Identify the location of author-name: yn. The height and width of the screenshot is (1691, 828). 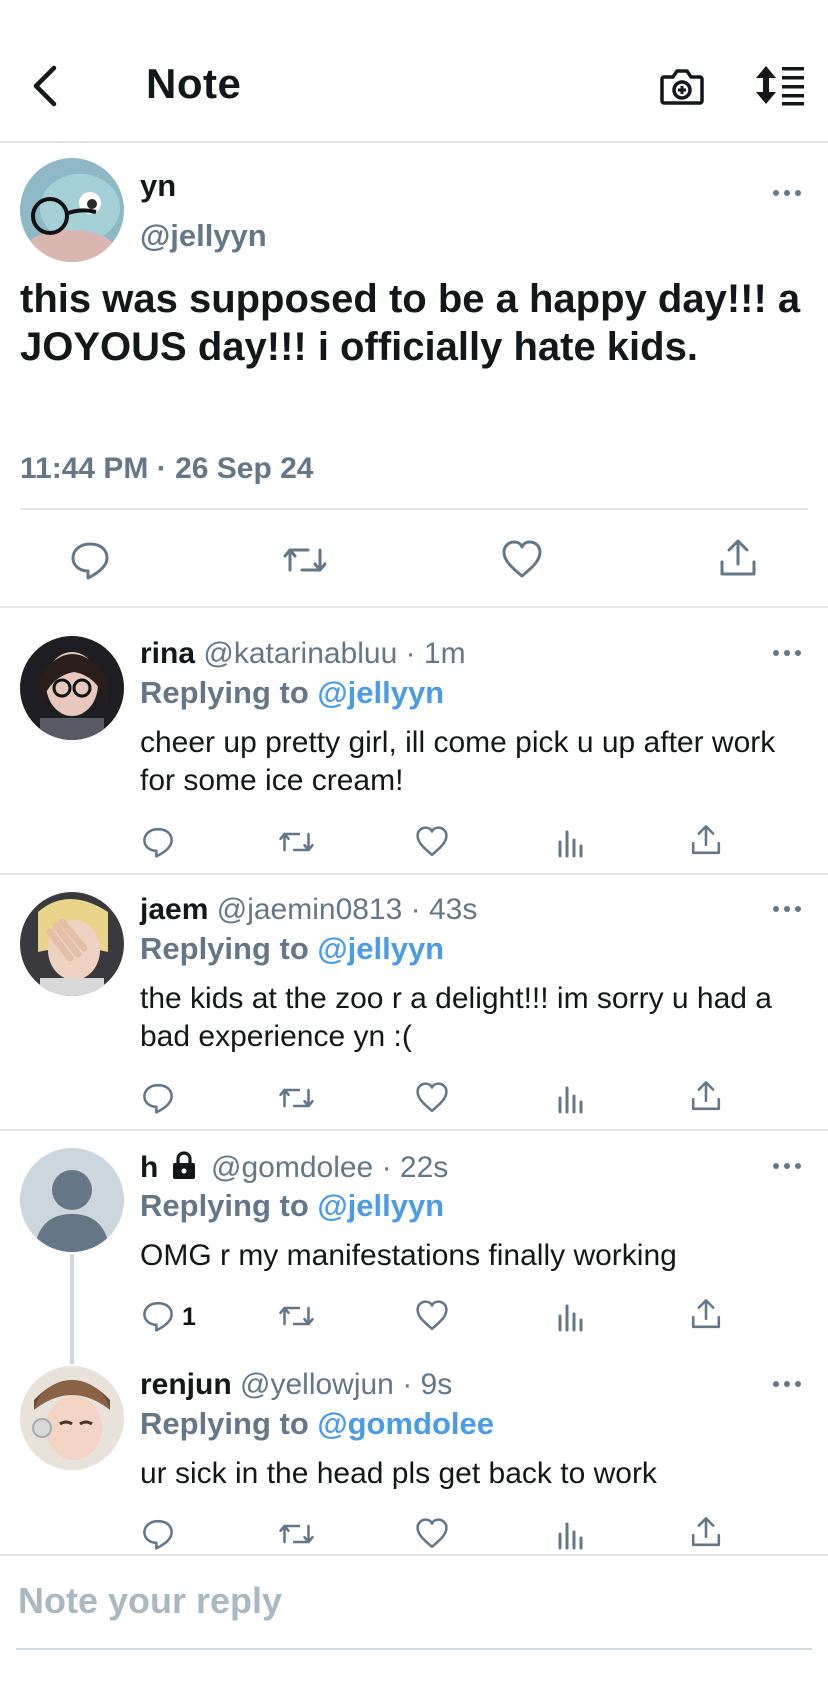
(158, 186).